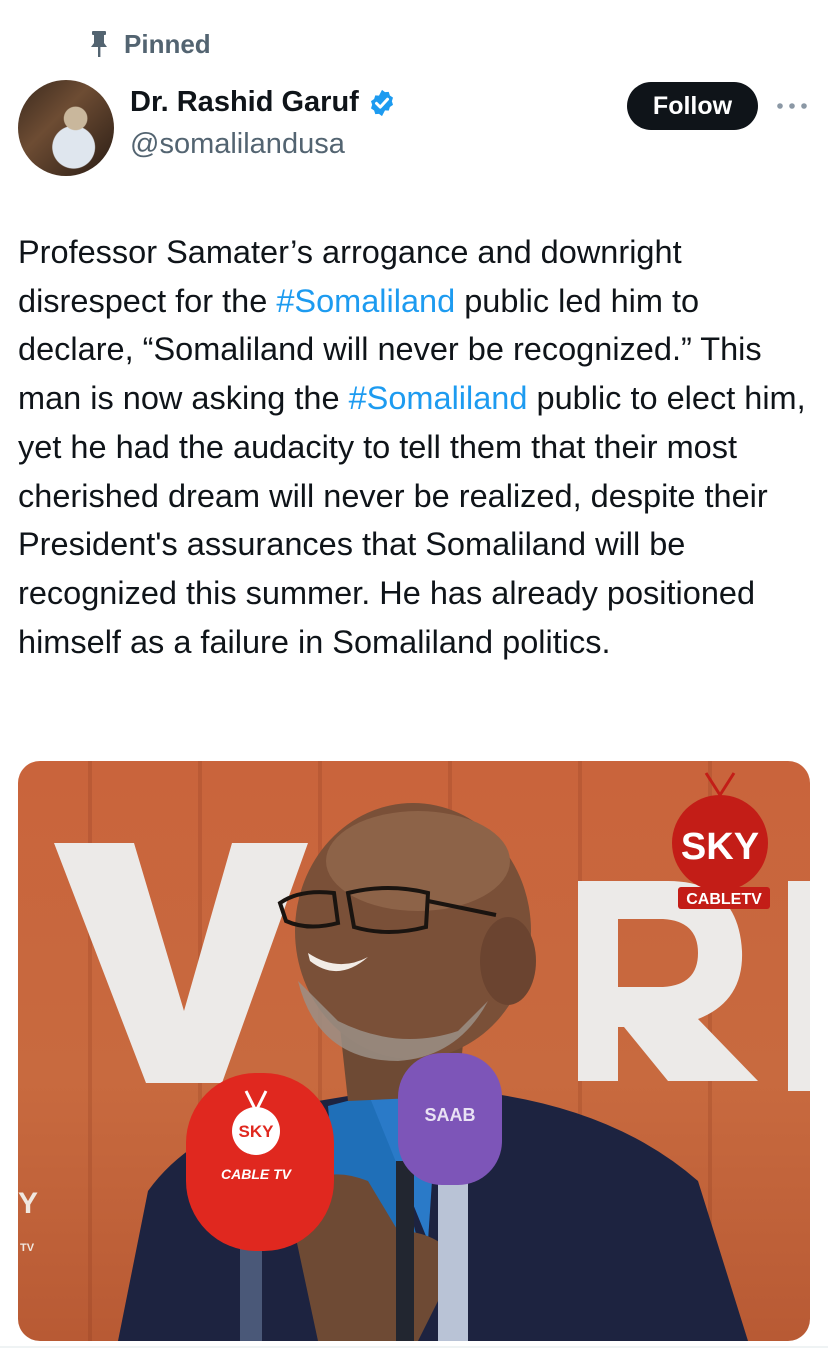 The width and height of the screenshot is (828, 1357). What do you see at coordinates (449, 1115) in the screenshot?
I see `mic2-logo: SAAB` at bounding box center [449, 1115].